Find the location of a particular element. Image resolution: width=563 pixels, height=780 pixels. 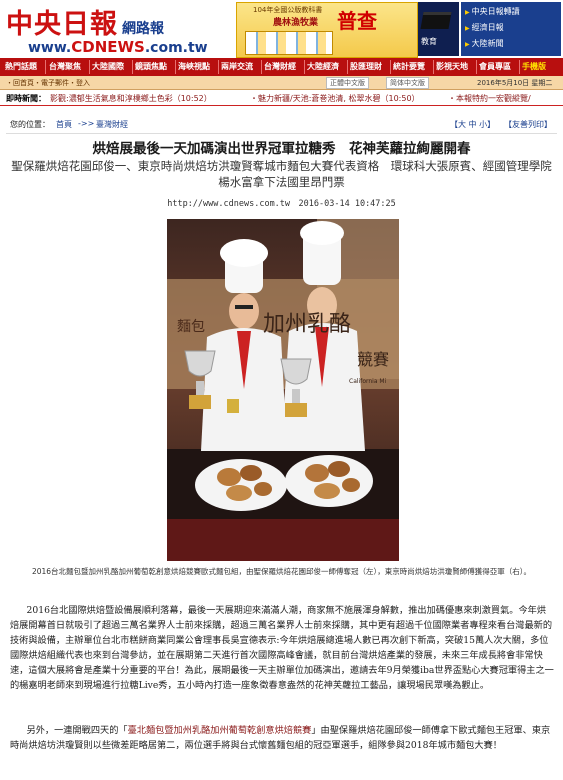

ticker-label: 即時新聞： is located at coordinates (26, 98).